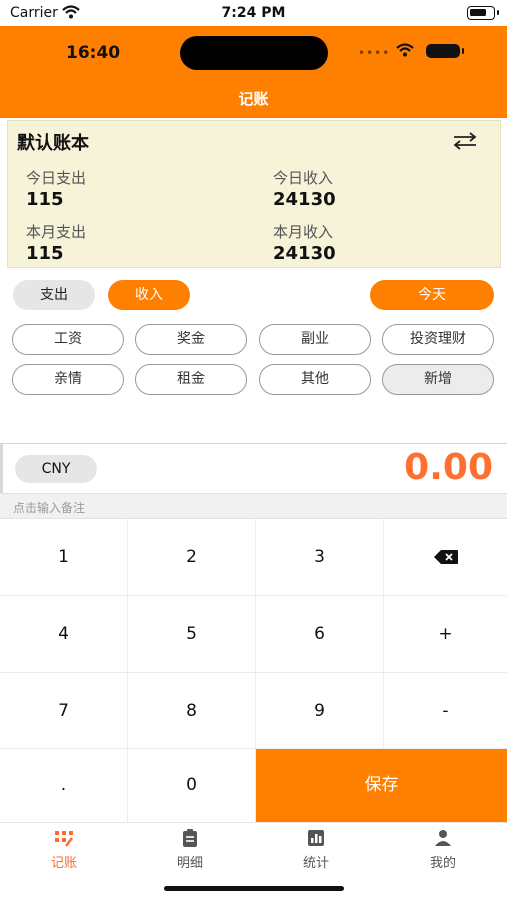 This screenshot has height=900, width=507. I want to click on tab-label: 明细, so click(189, 863).